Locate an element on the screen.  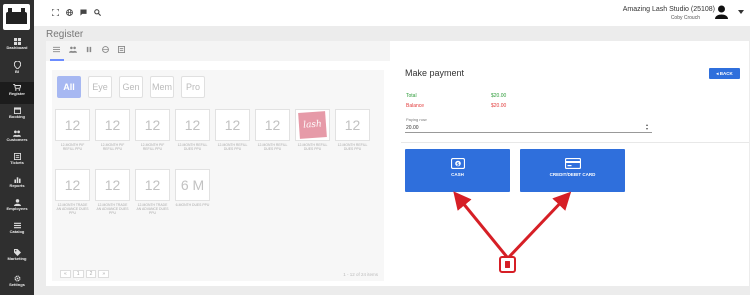
arrow-to-card is located at coordinates (539, 225).